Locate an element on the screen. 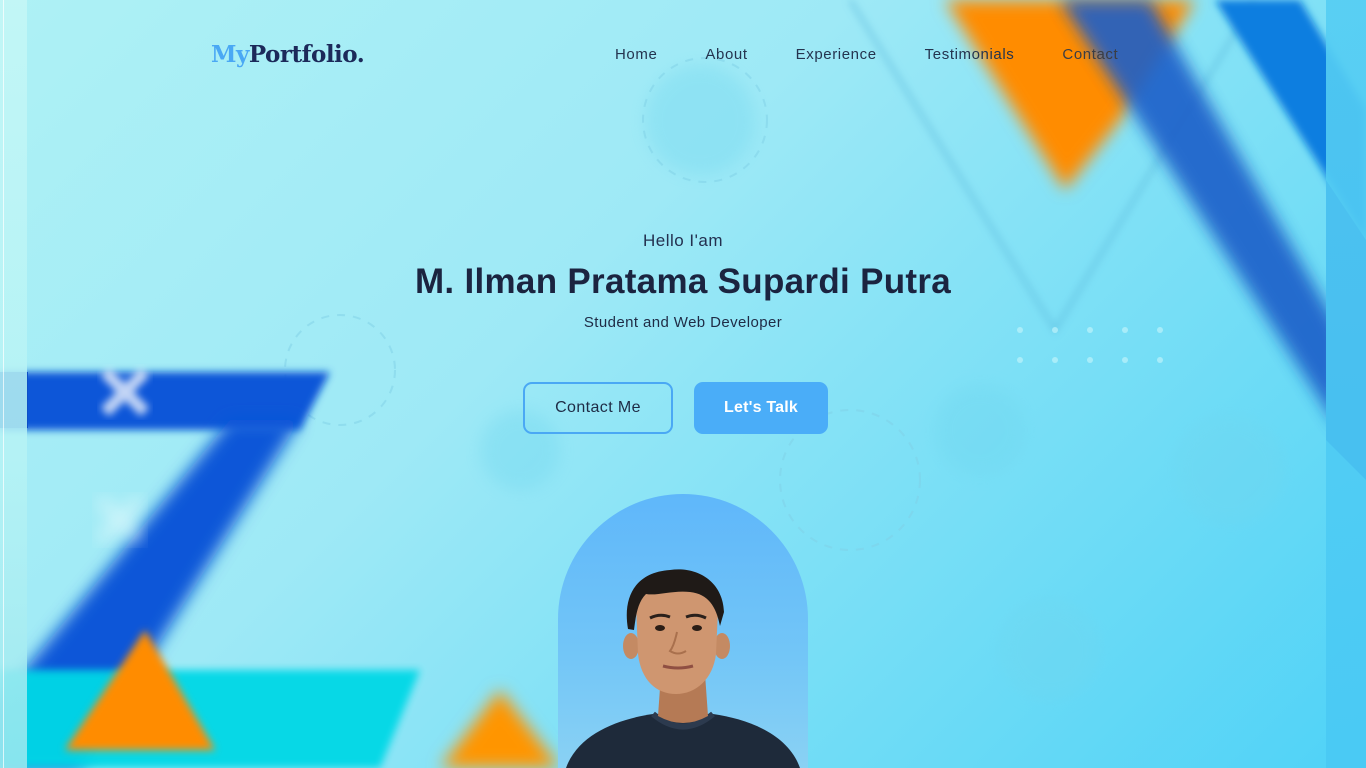  nav-item-contact: Contact is located at coordinates (1090, 54).